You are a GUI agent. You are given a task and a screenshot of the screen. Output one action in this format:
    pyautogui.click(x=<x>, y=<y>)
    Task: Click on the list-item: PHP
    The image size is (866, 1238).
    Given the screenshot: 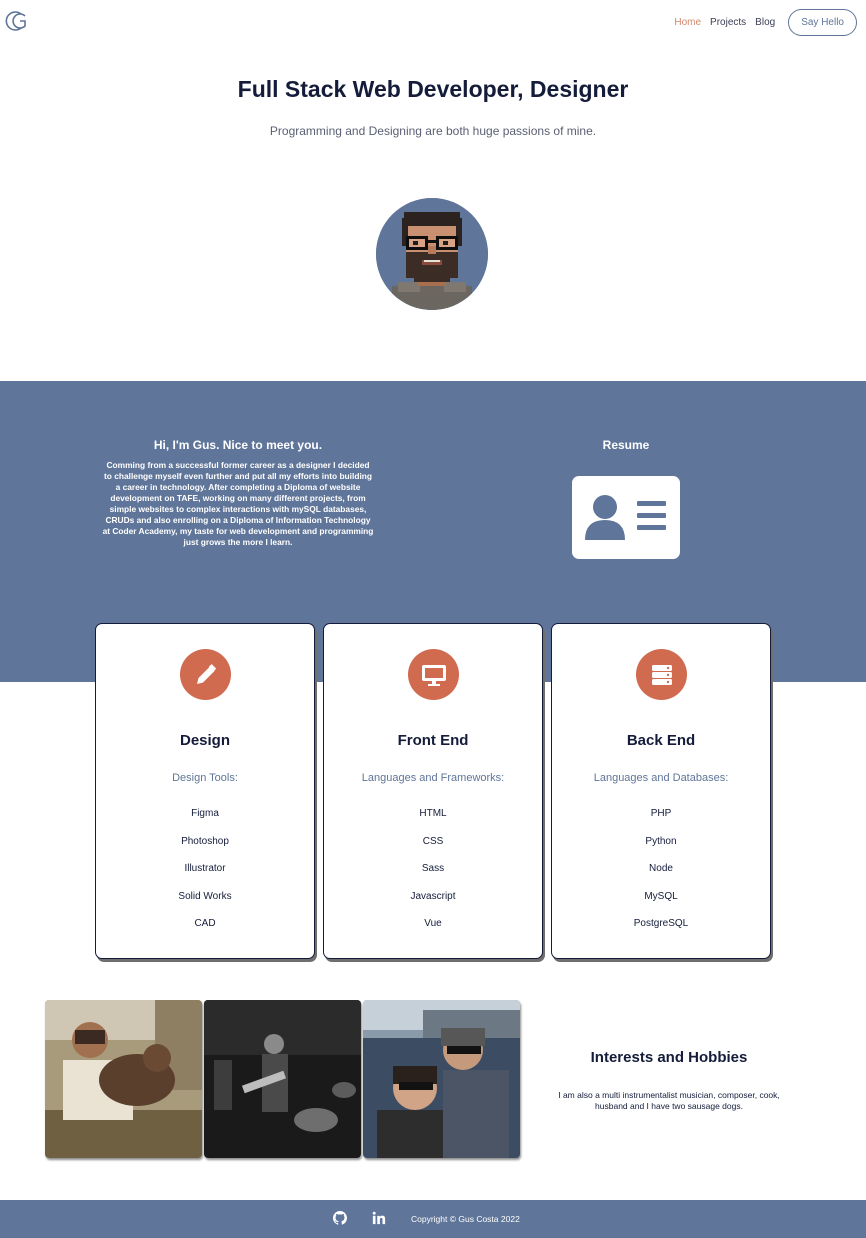 What is the action you would take?
    pyautogui.click(x=661, y=813)
    